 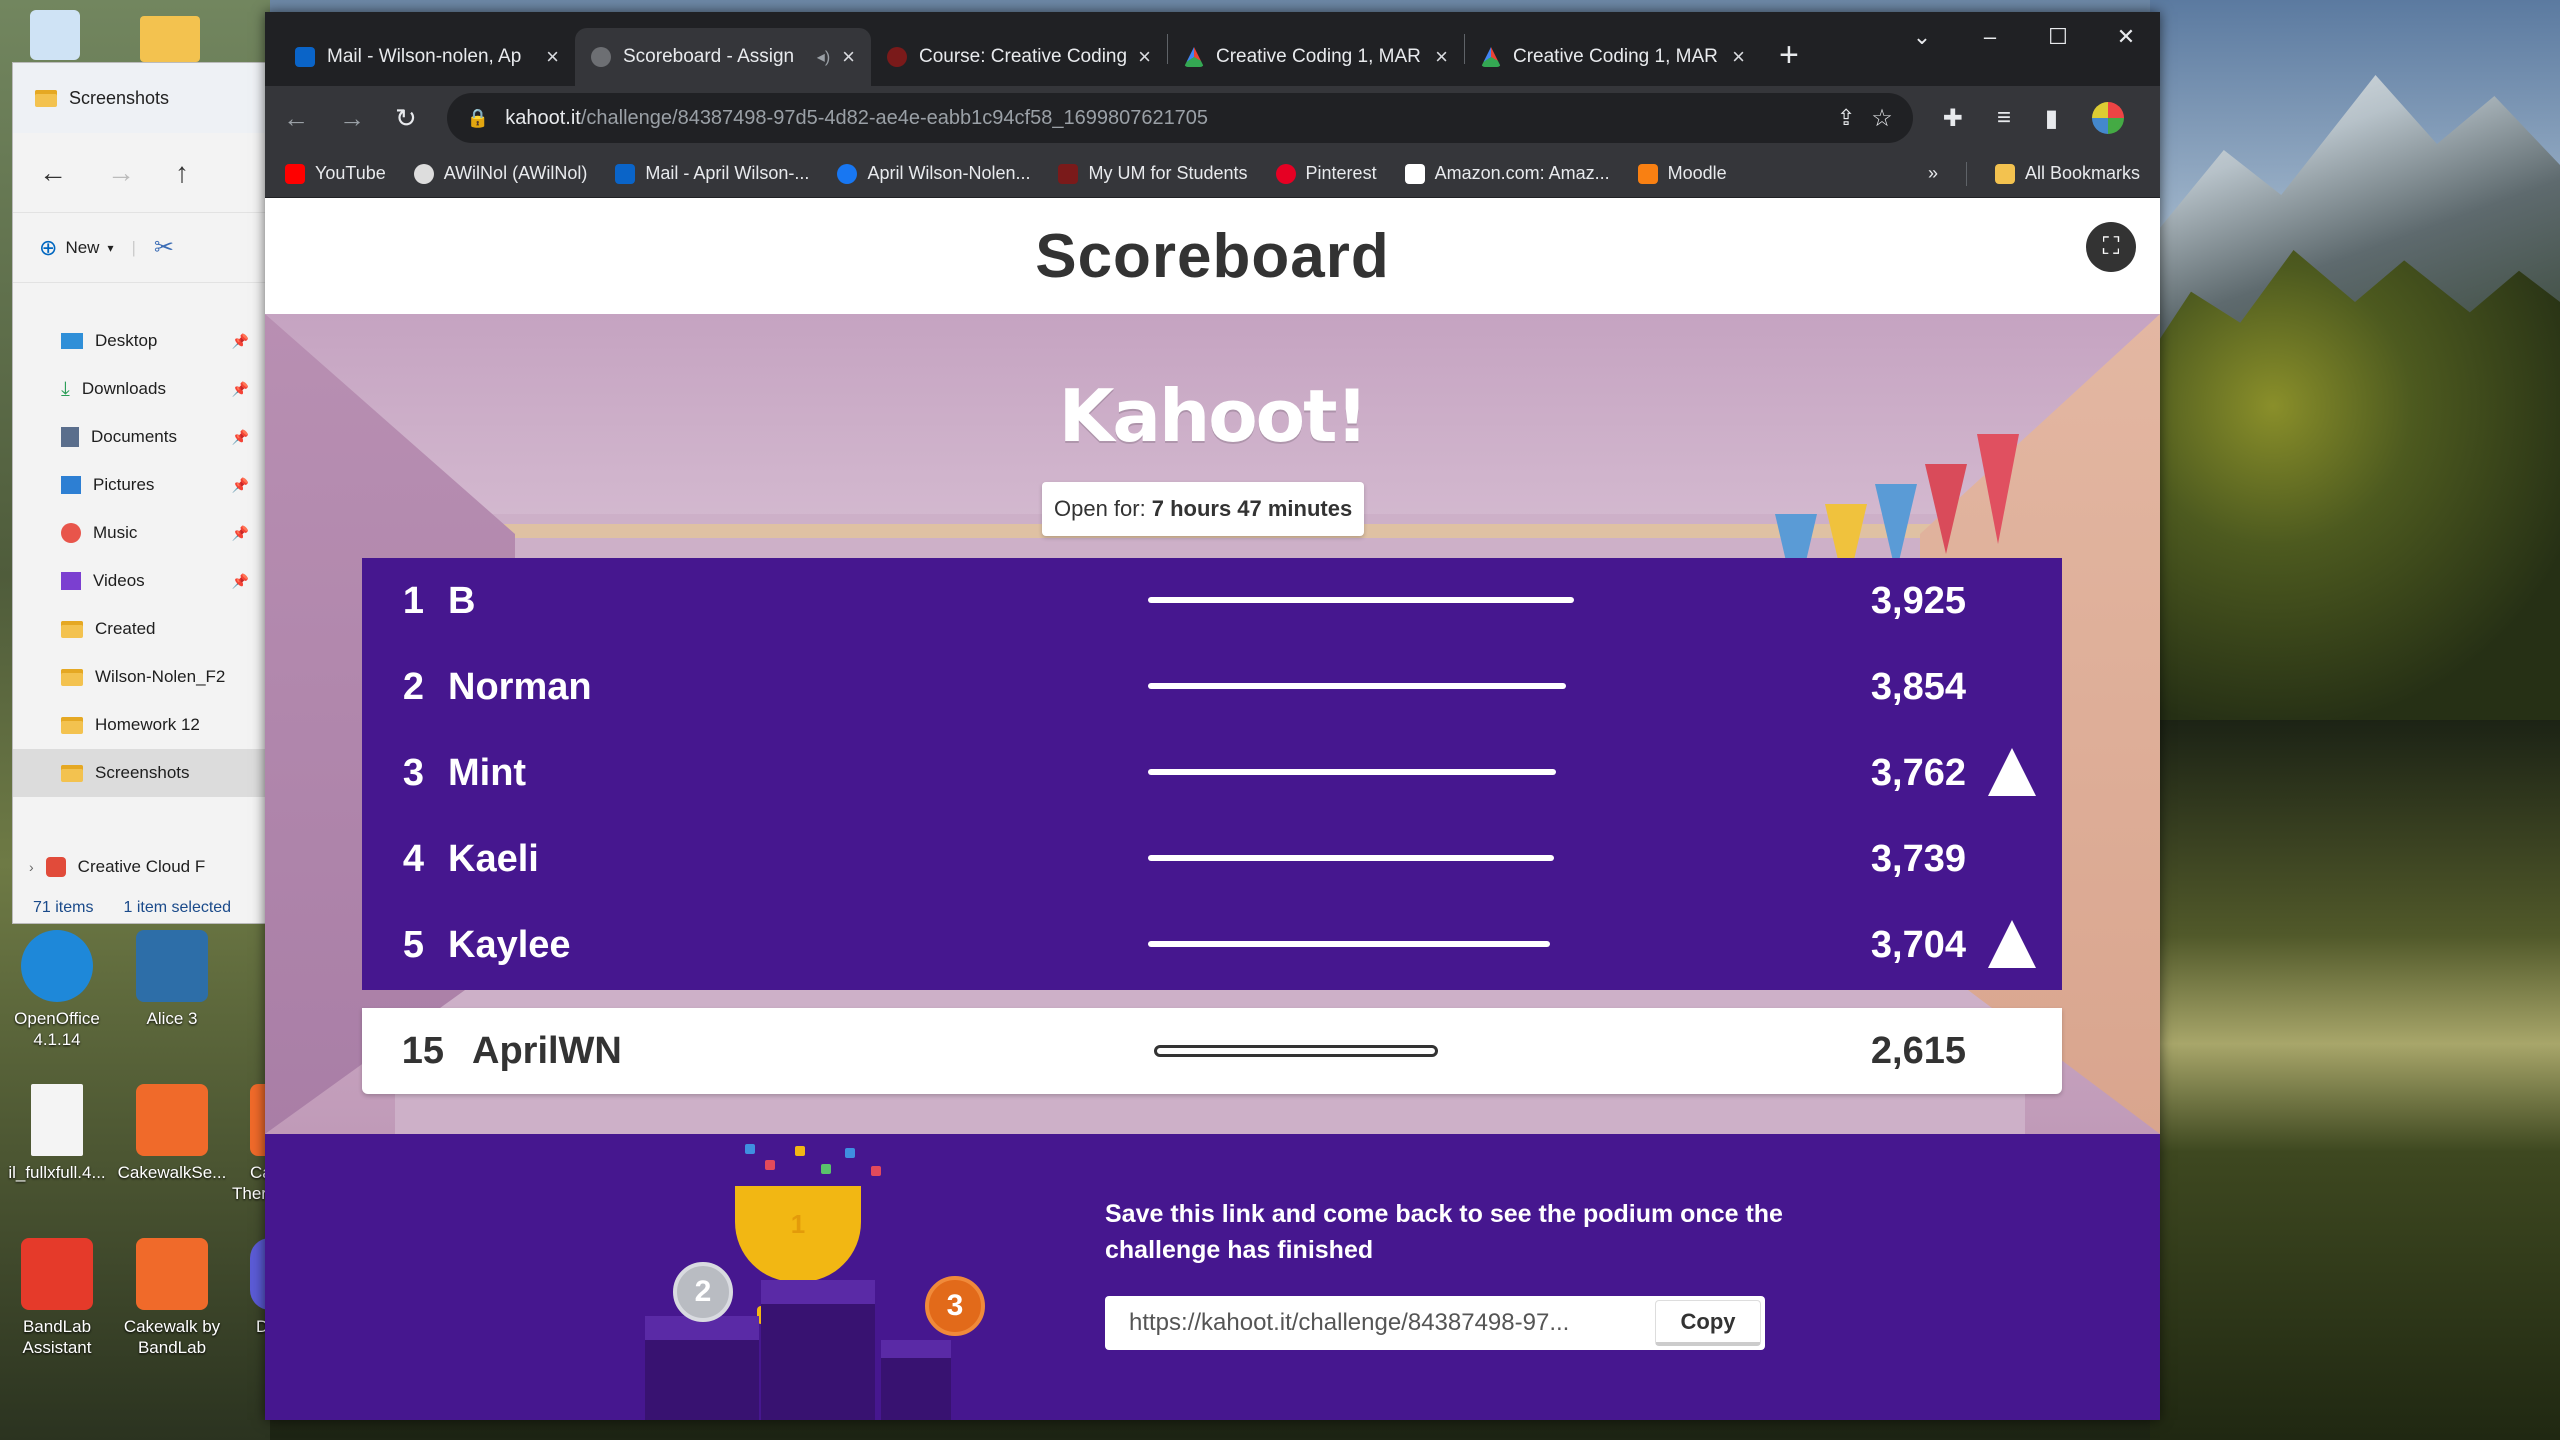 I want to click on back-arrow-icon: ←, so click(x=53, y=173).